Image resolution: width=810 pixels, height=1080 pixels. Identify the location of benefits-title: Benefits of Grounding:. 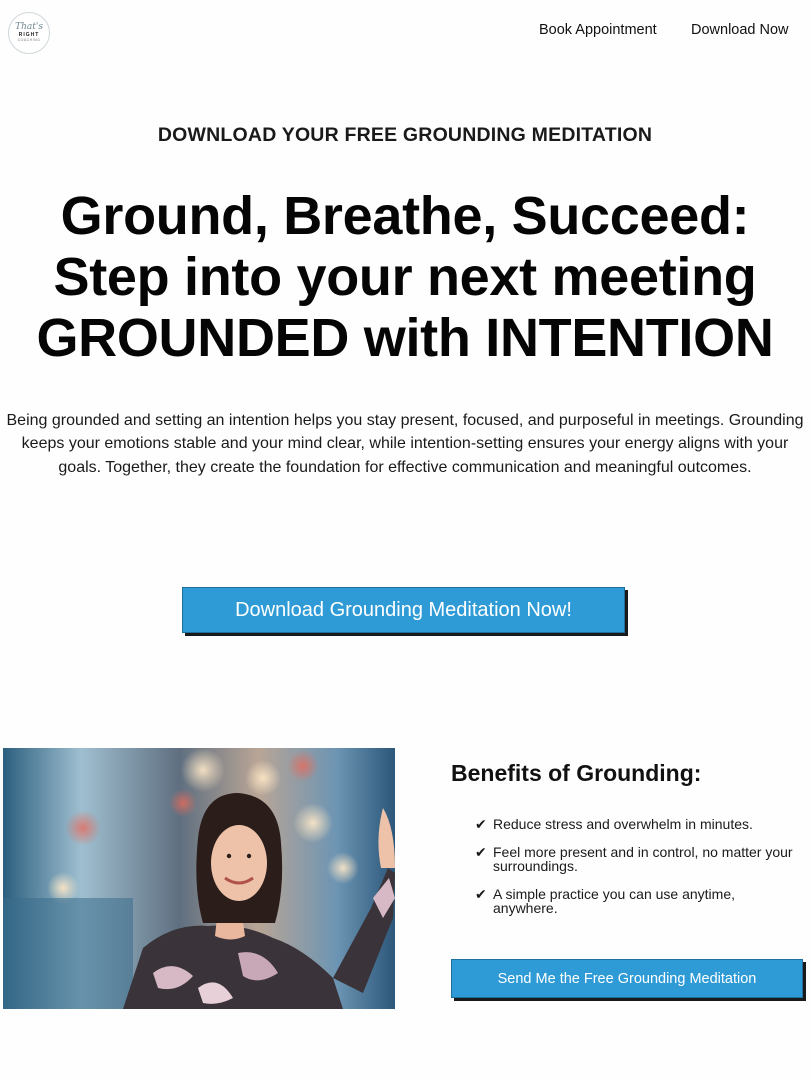
(576, 773).